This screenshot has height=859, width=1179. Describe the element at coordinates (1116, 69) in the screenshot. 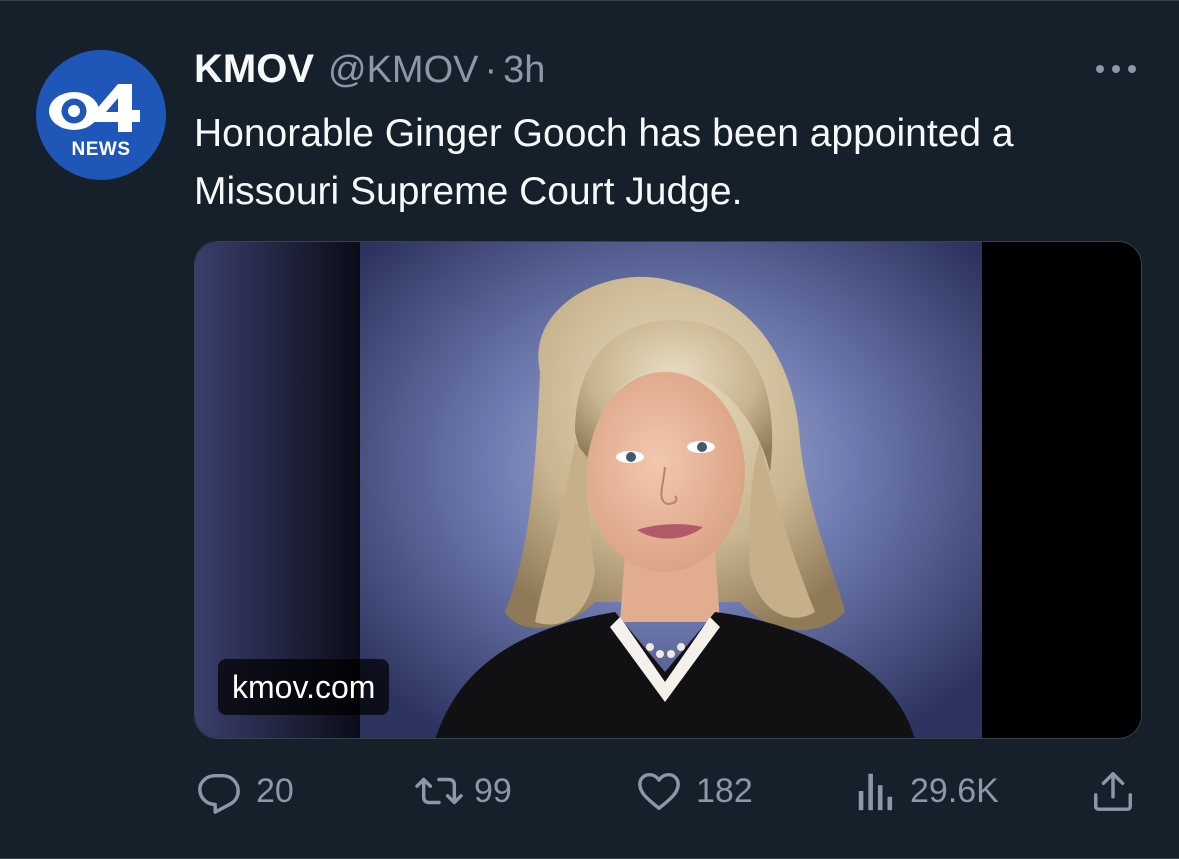

I see `more-options-icon` at that location.